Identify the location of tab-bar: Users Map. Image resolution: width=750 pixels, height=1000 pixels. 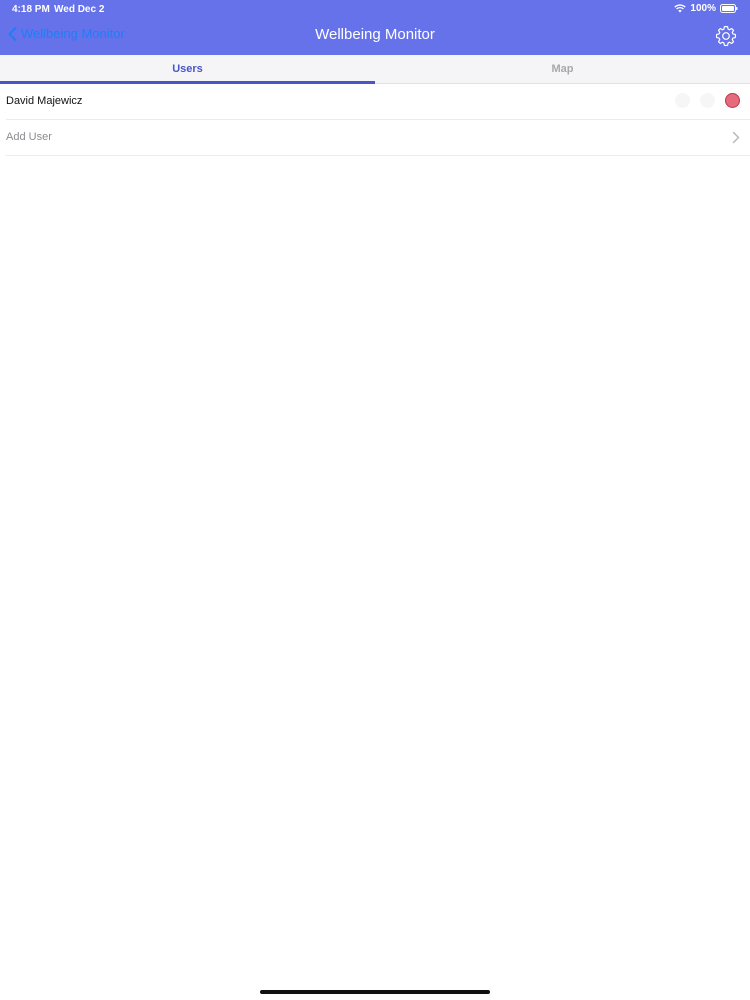
(375, 69).